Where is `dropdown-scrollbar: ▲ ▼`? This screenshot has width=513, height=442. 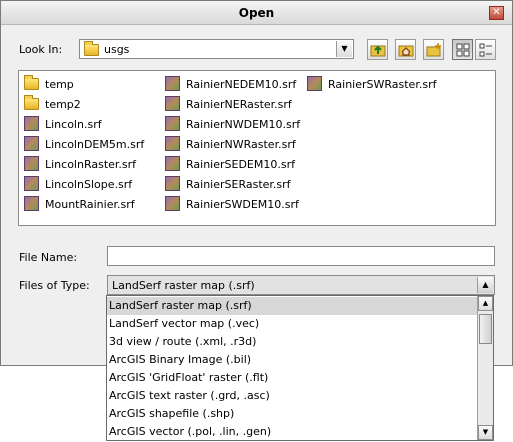 dropdown-scrollbar: ▲ ▼ is located at coordinates (485, 368).